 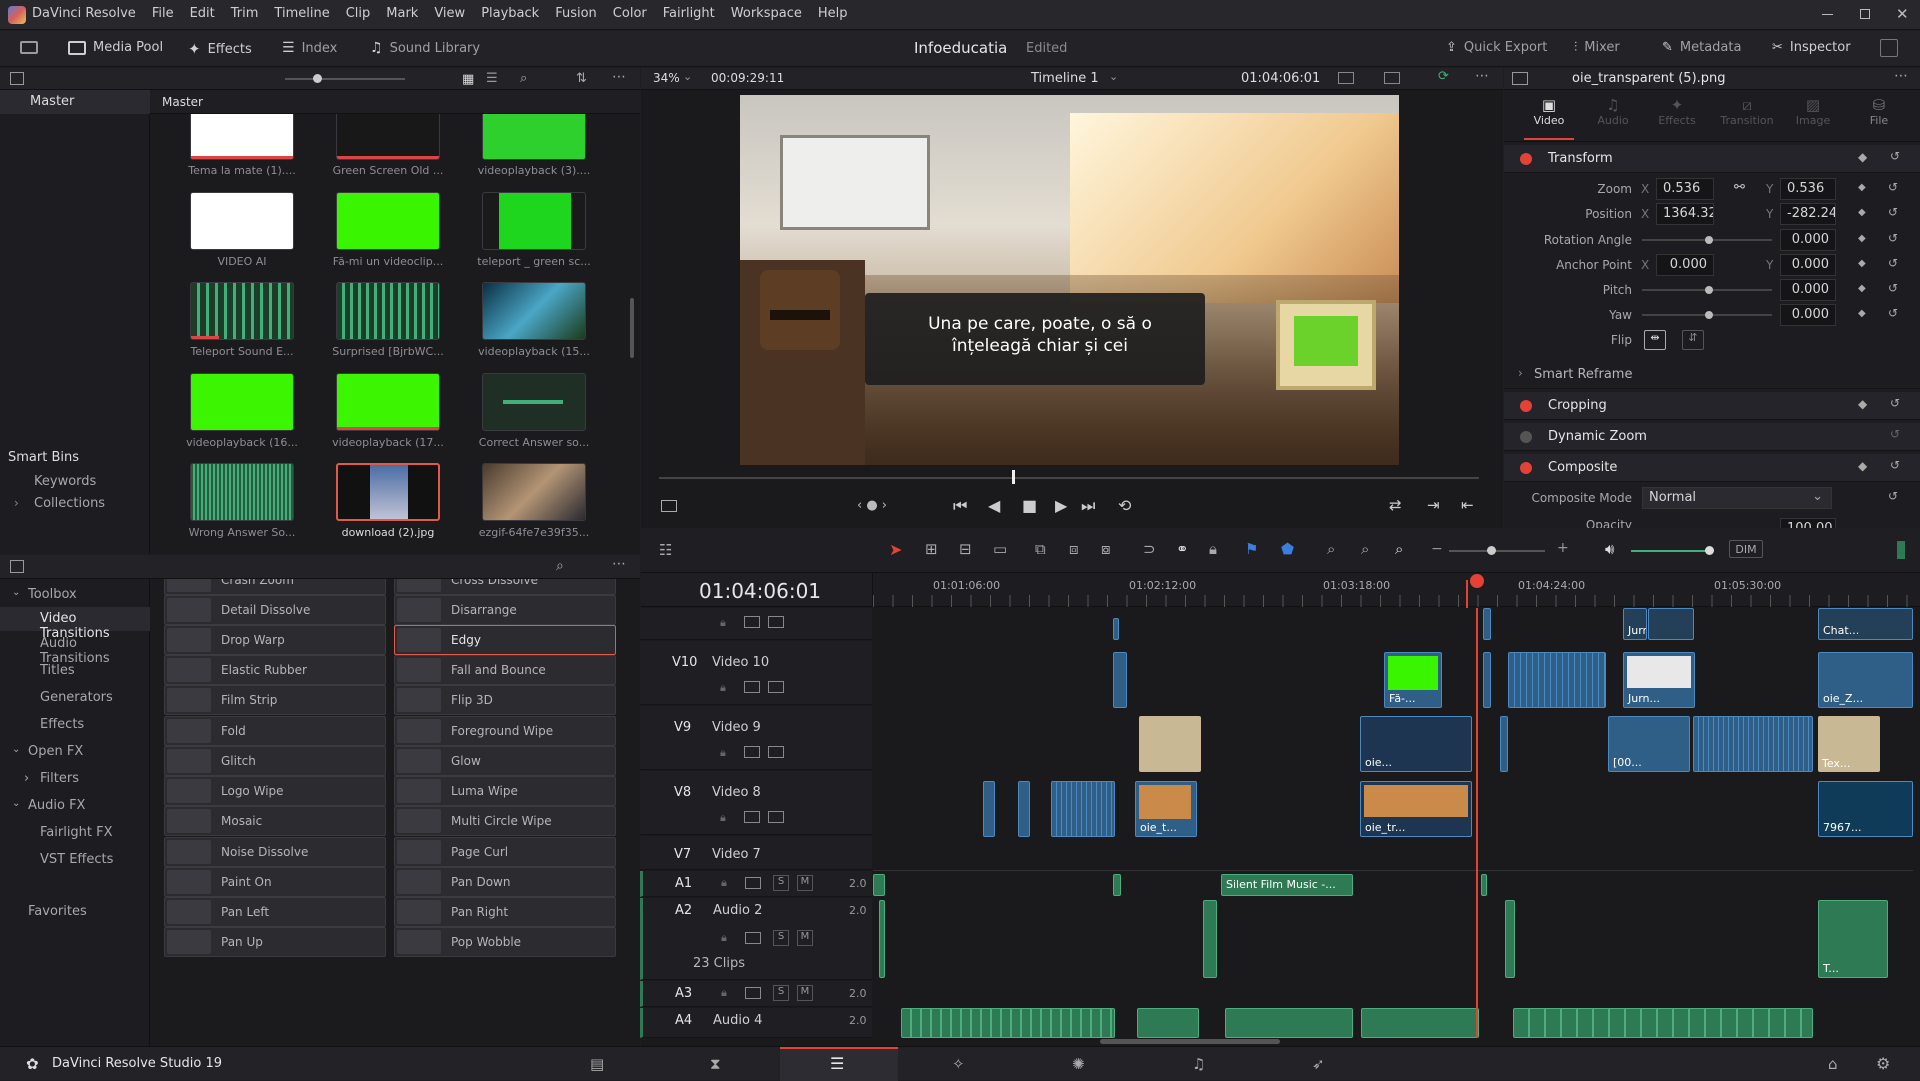 What do you see at coordinates (736, 854) in the screenshot?
I see `track-name: Video 7` at bounding box center [736, 854].